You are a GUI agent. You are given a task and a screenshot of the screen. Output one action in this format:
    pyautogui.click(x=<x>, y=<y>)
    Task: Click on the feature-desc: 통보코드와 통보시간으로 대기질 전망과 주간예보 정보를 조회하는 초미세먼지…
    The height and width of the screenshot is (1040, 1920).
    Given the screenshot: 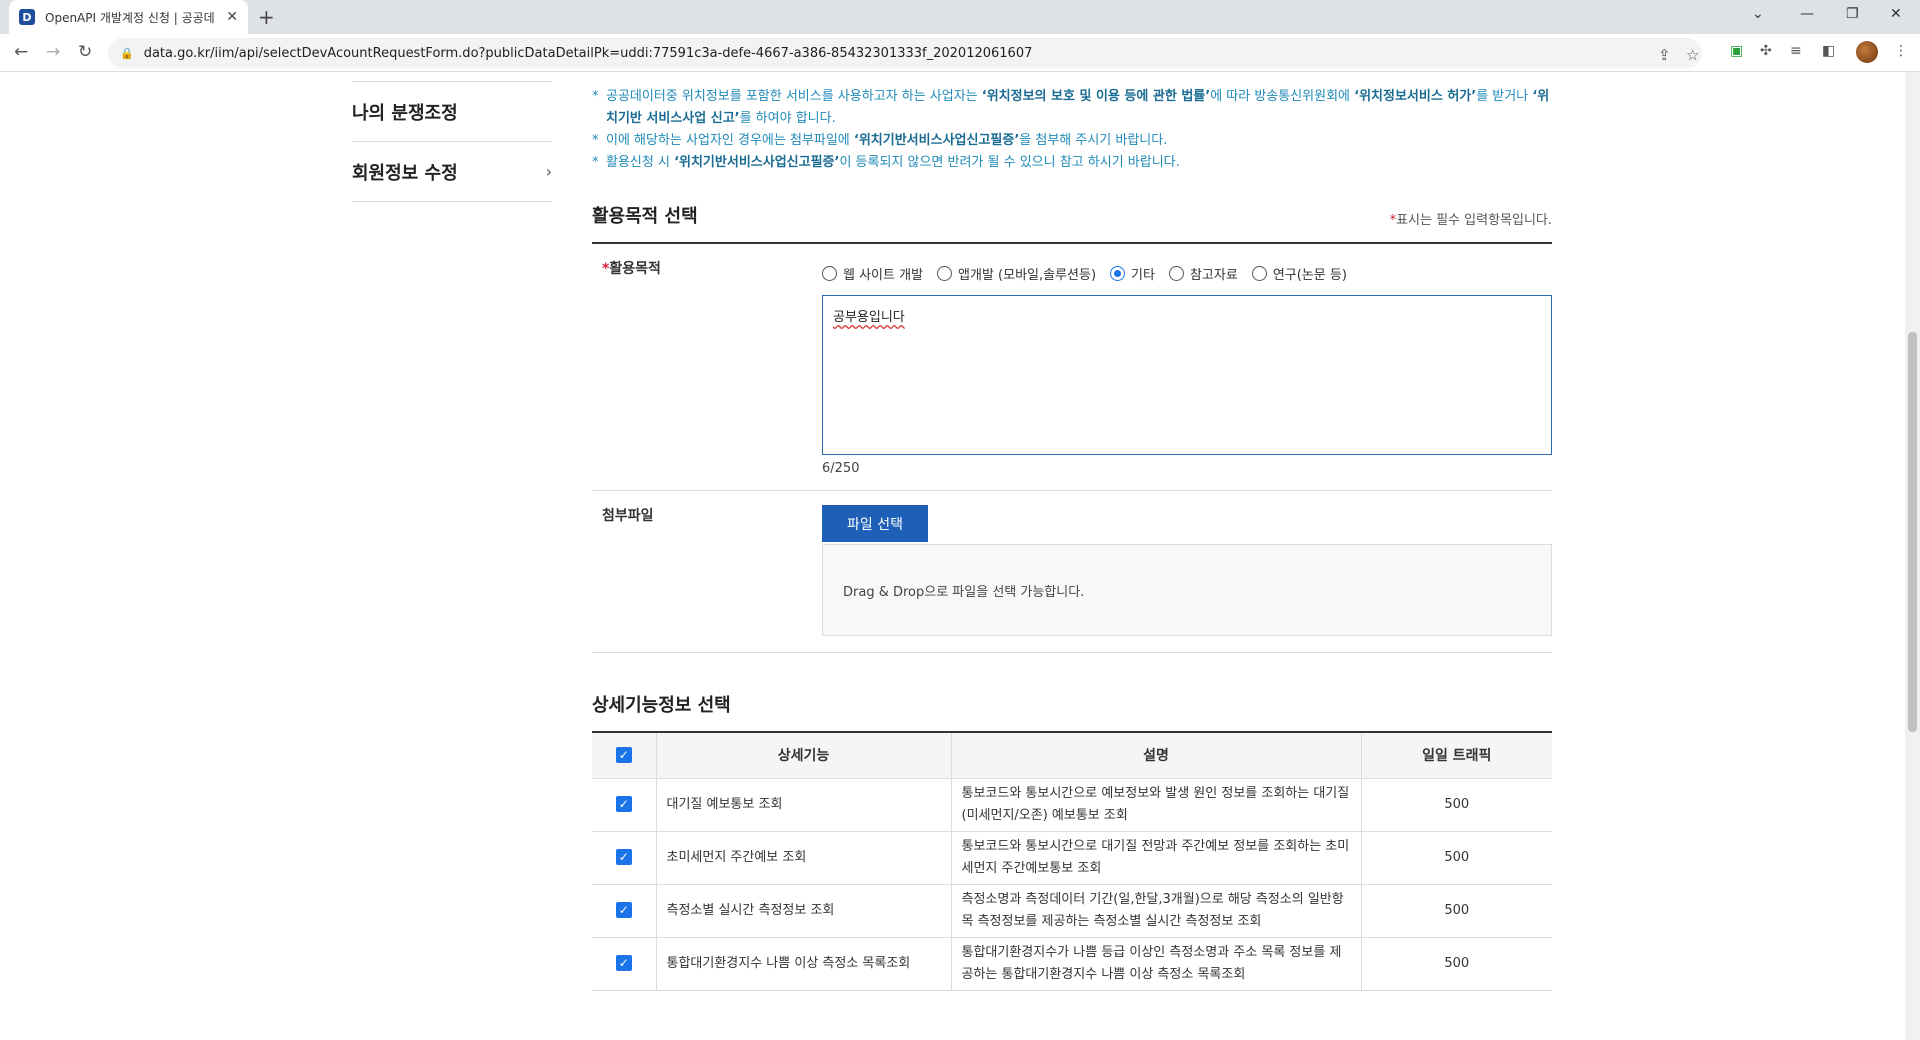 What is the action you would take?
    pyautogui.click(x=1156, y=857)
    